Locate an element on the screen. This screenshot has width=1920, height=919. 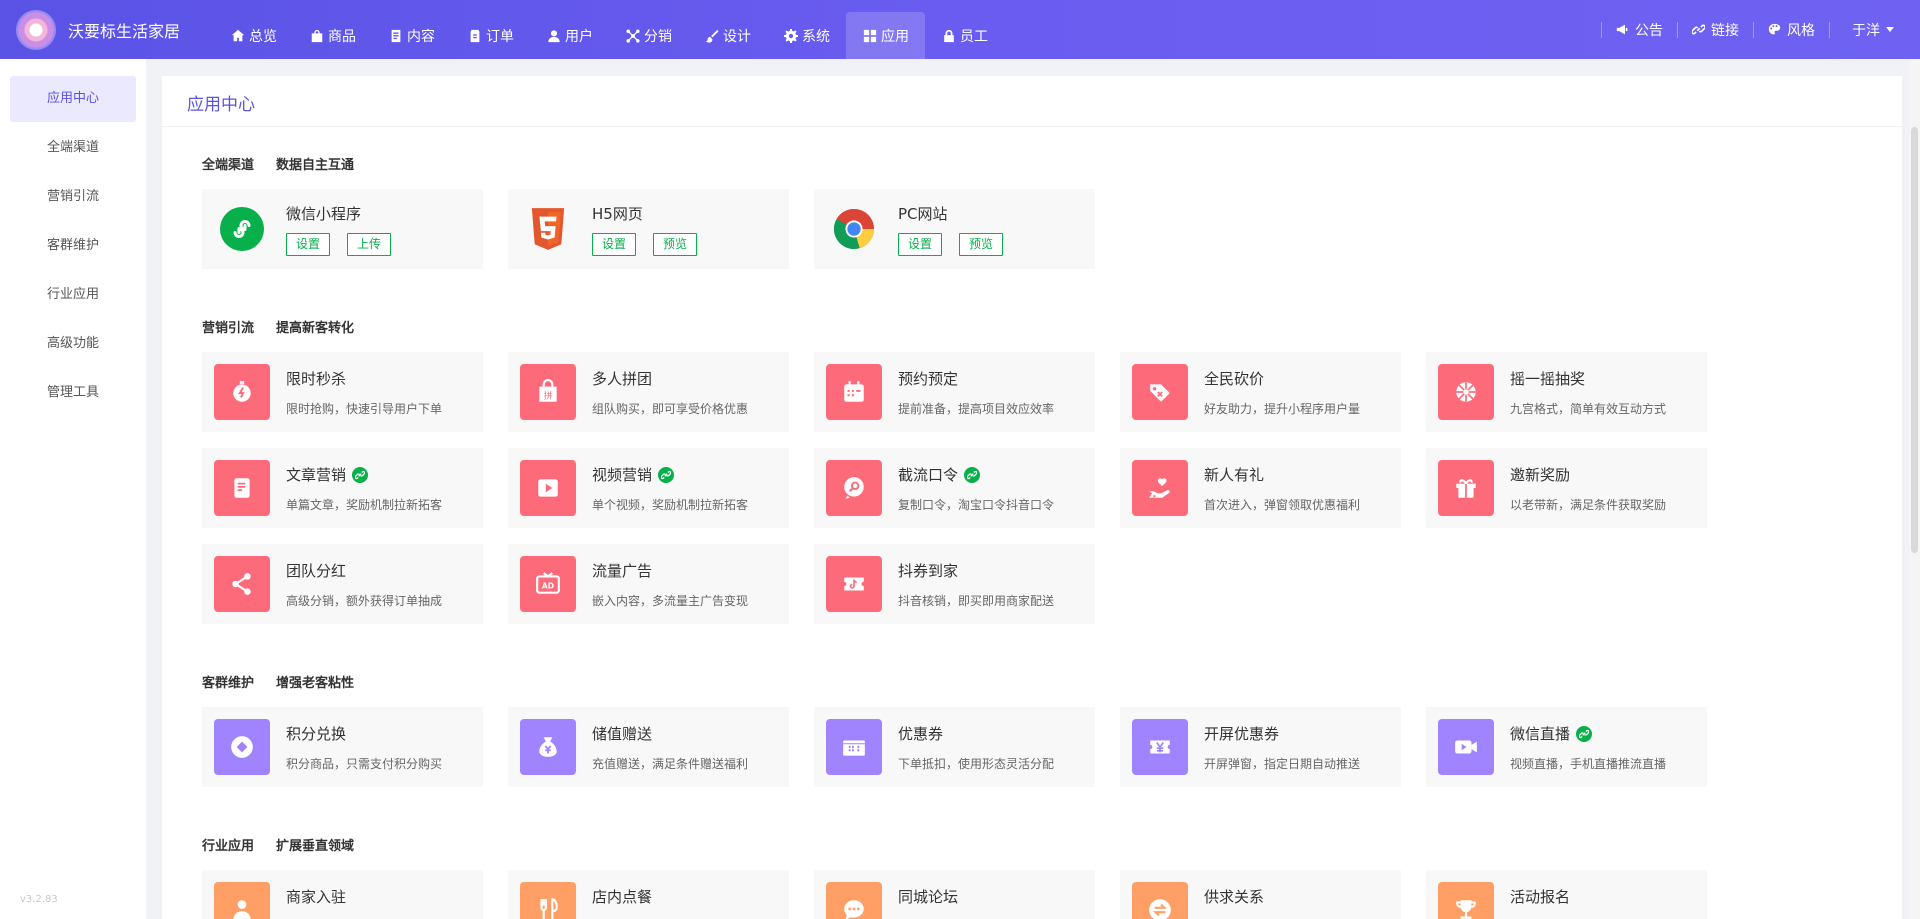
nav-item-users: 用户 is located at coordinates (569, 35).